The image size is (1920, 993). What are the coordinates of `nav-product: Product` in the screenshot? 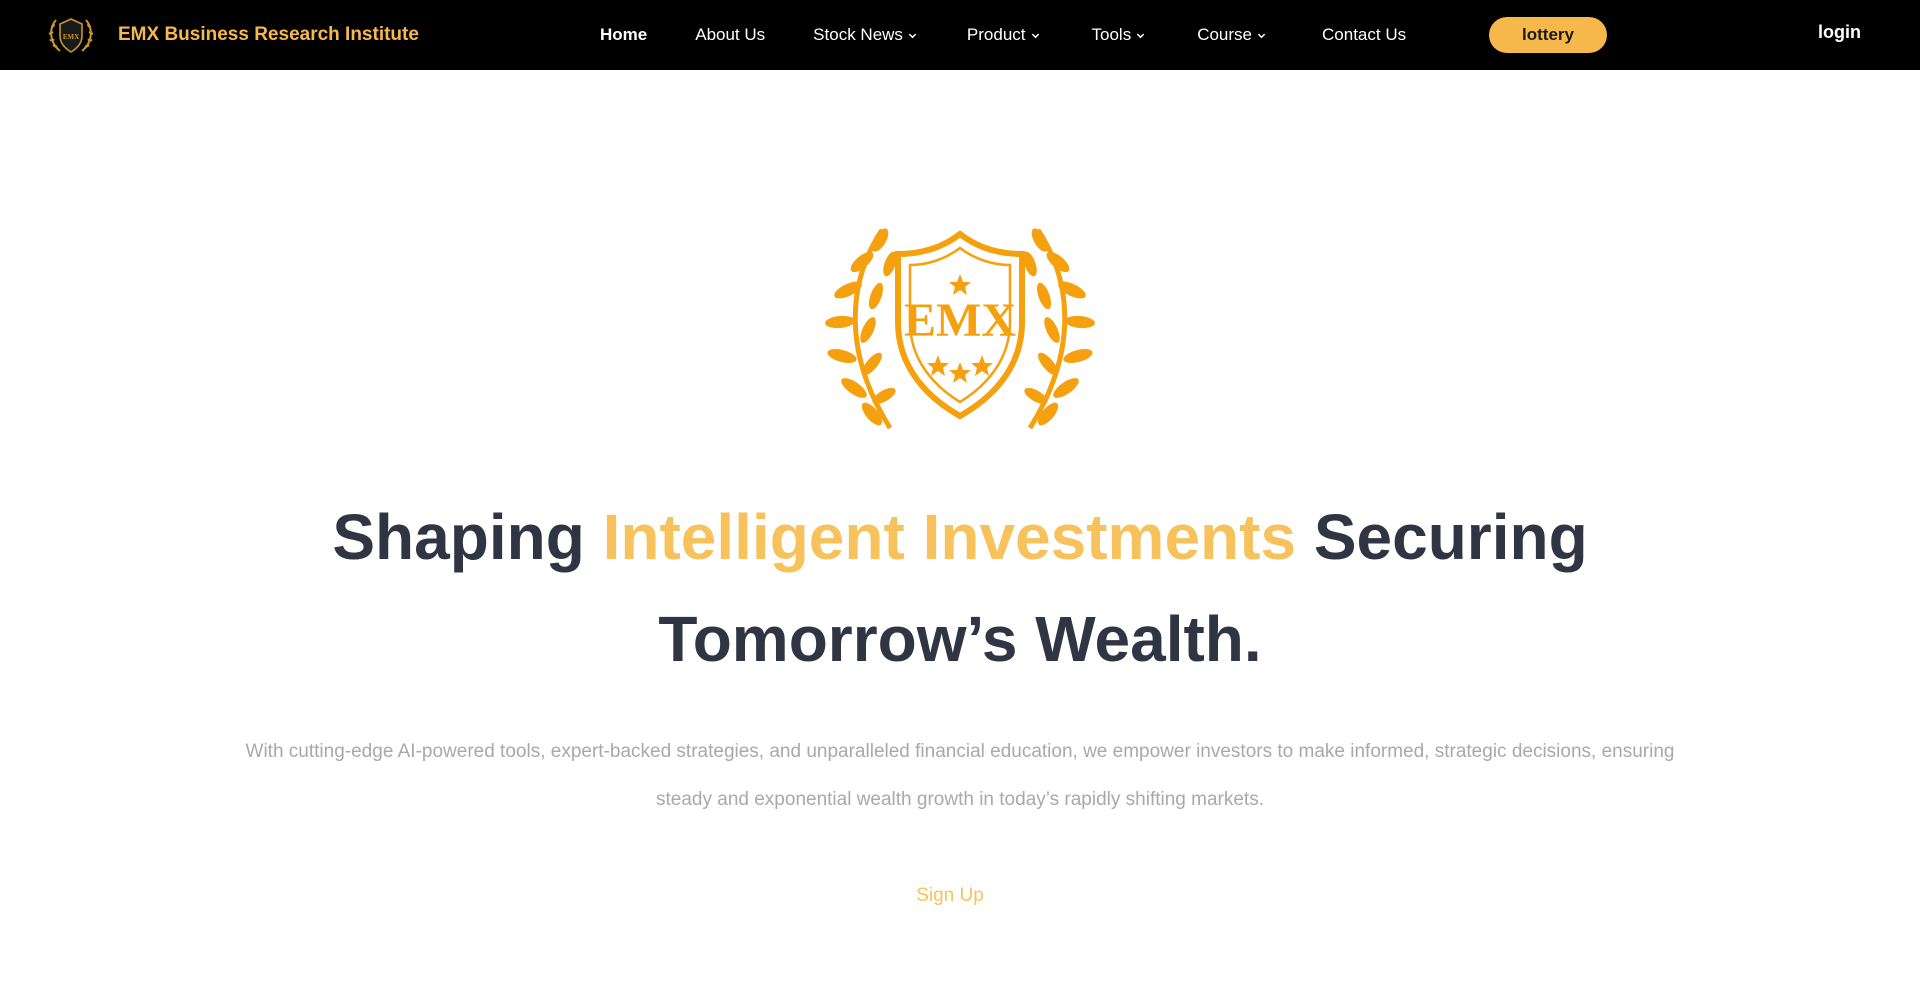 It's located at (1003, 35).